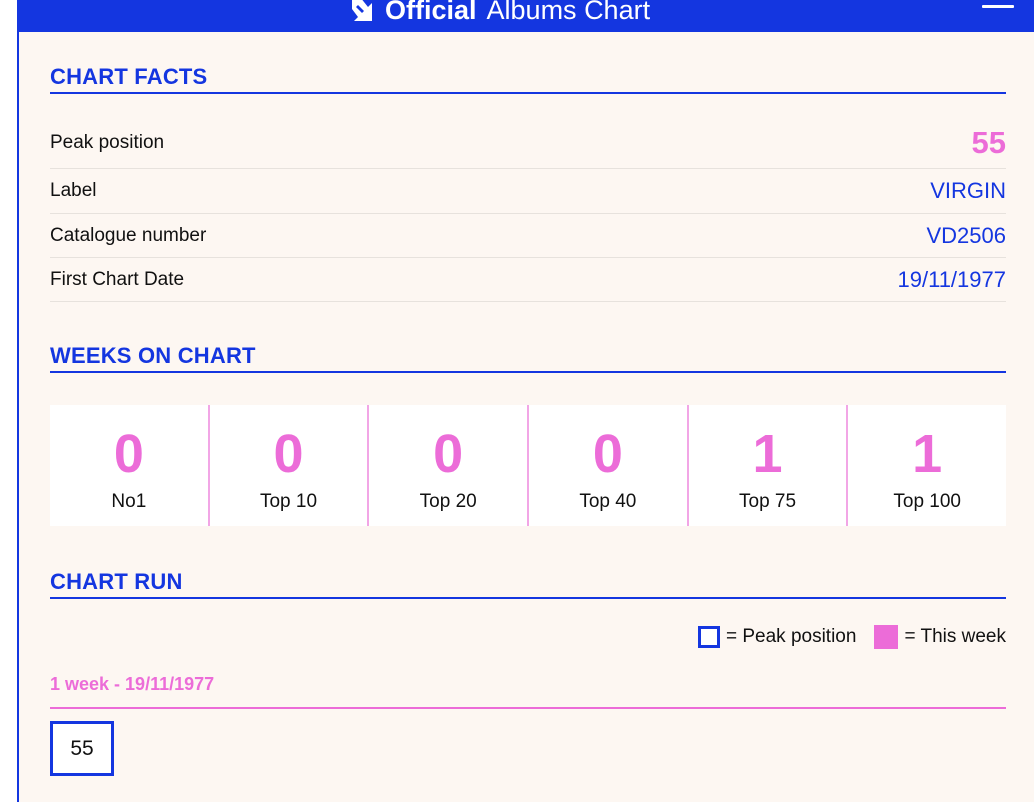 The height and width of the screenshot is (802, 1034). Describe the element at coordinates (791, 636) in the screenshot. I see `legend-peak-label: = Peak position` at that location.